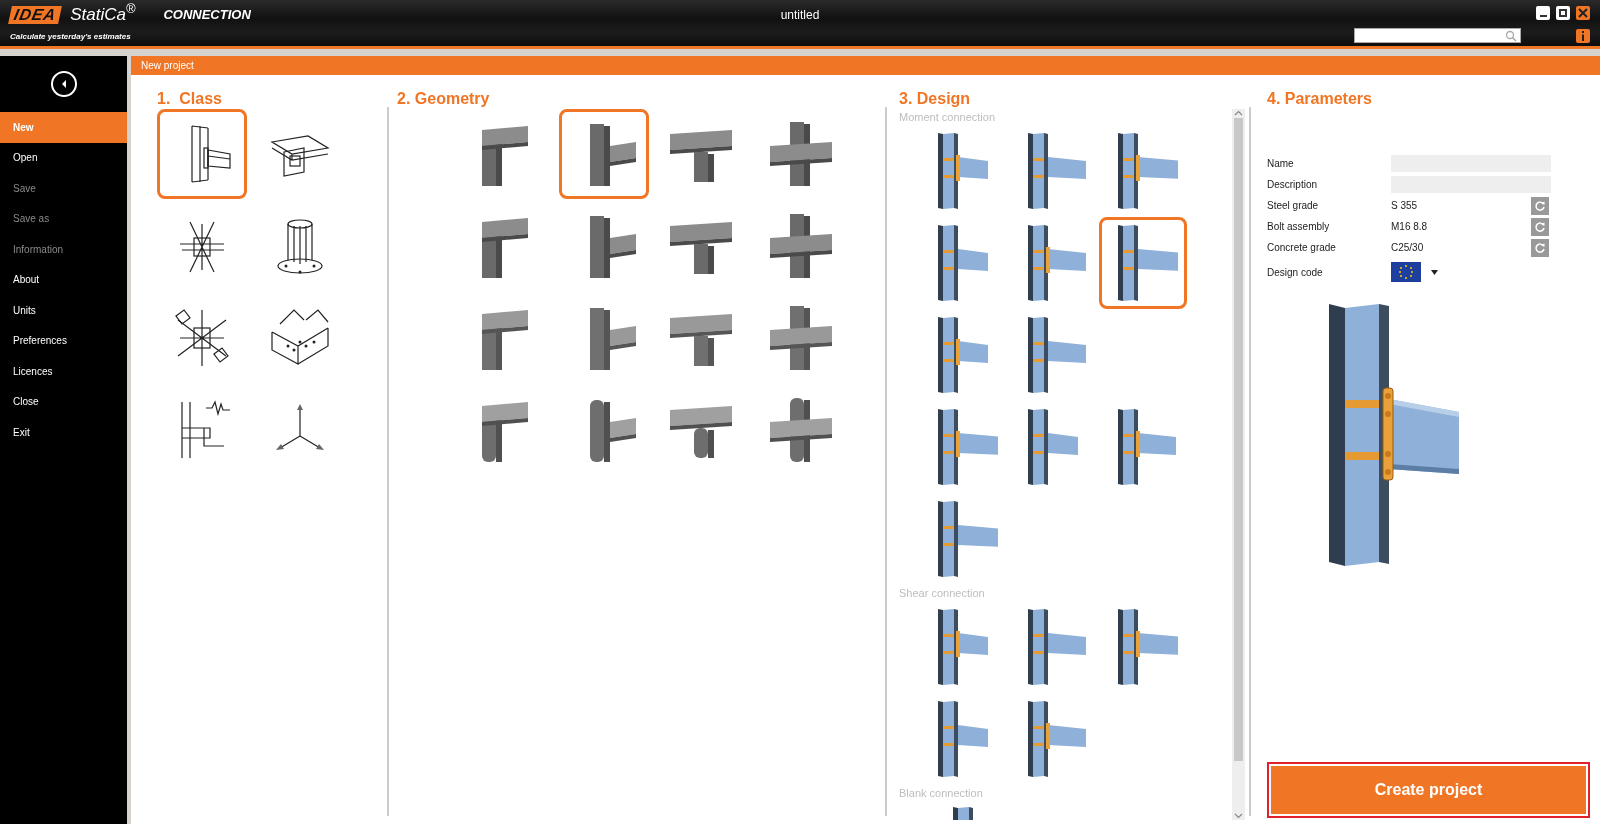 The height and width of the screenshot is (824, 1600). Describe the element at coordinates (935, 98) in the screenshot. I see `section-heading: 3. Design` at that location.